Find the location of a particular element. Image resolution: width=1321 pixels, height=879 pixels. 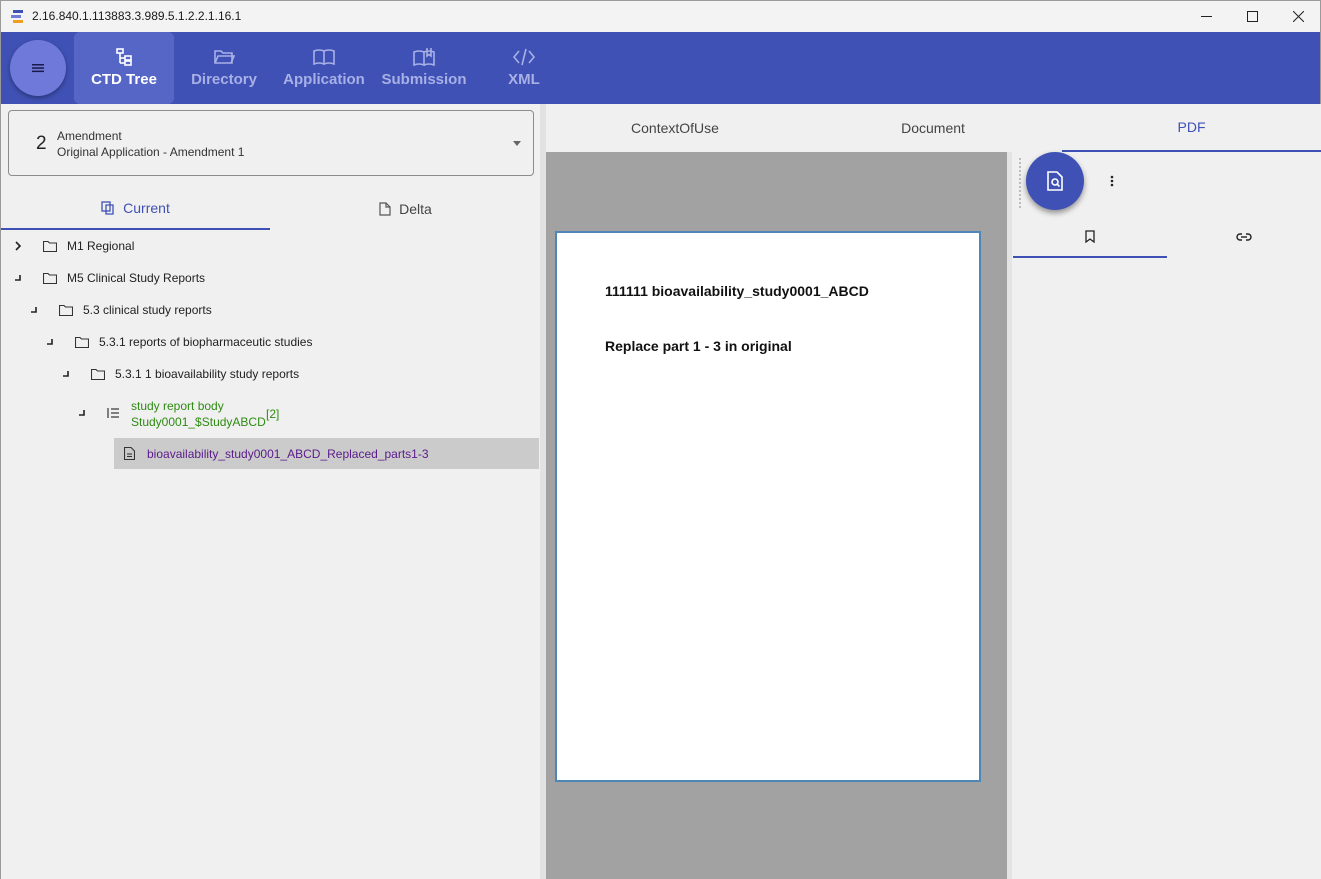

maximize-icon is located at coordinates (1252, 16).